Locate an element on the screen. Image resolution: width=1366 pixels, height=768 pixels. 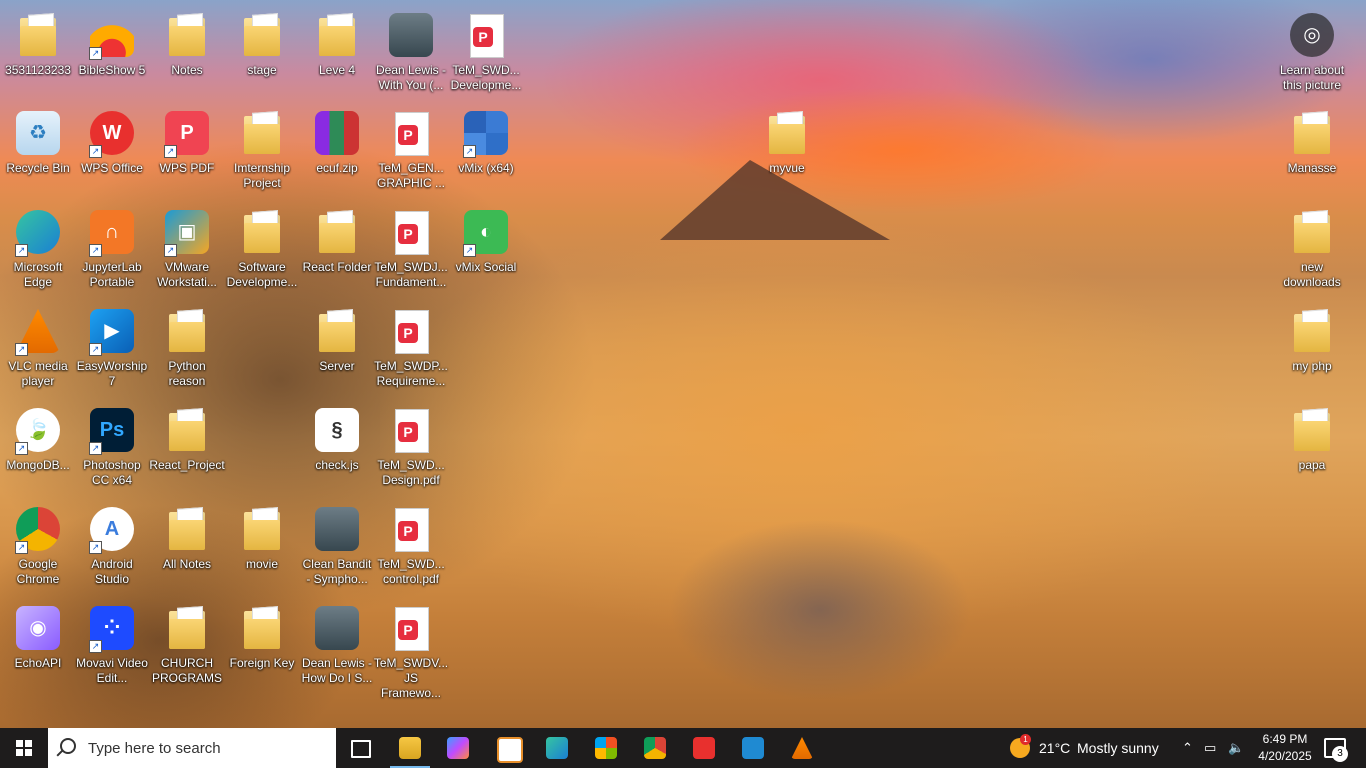
desktop-icon-tem-swd-control-pdf: TeM_SWD... control.pdf is located at coordinates (411, 545).